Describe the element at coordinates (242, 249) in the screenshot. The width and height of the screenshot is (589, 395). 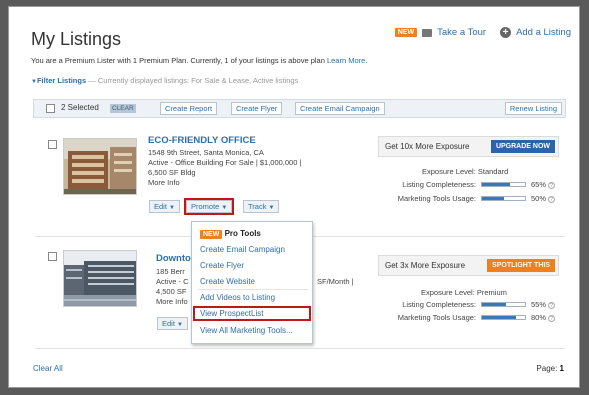
I see `menu-create-email-campaign: Create Email Campaign` at that location.